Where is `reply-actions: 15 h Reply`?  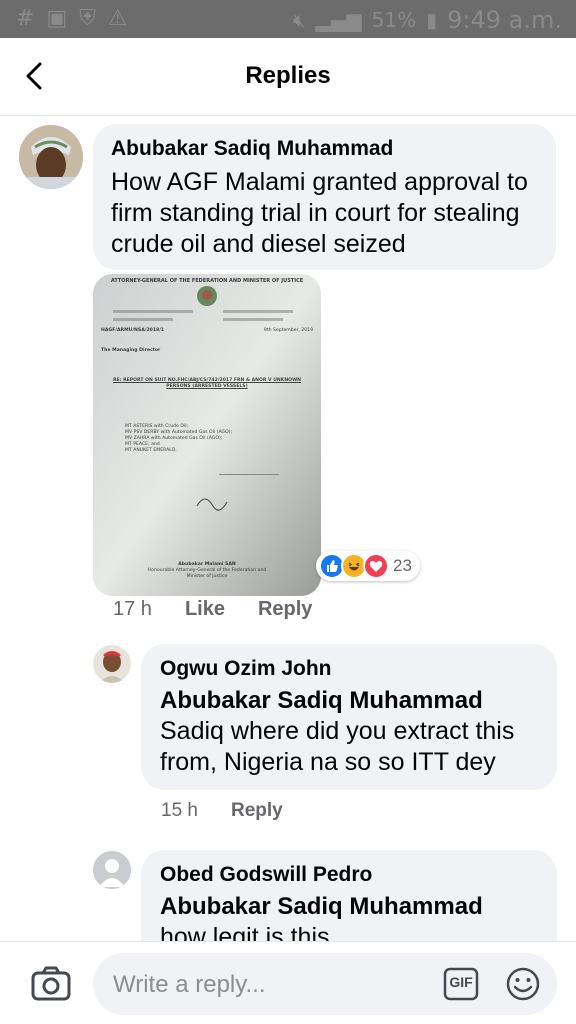 reply-actions: 15 h Reply is located at coordinates (222, 811).